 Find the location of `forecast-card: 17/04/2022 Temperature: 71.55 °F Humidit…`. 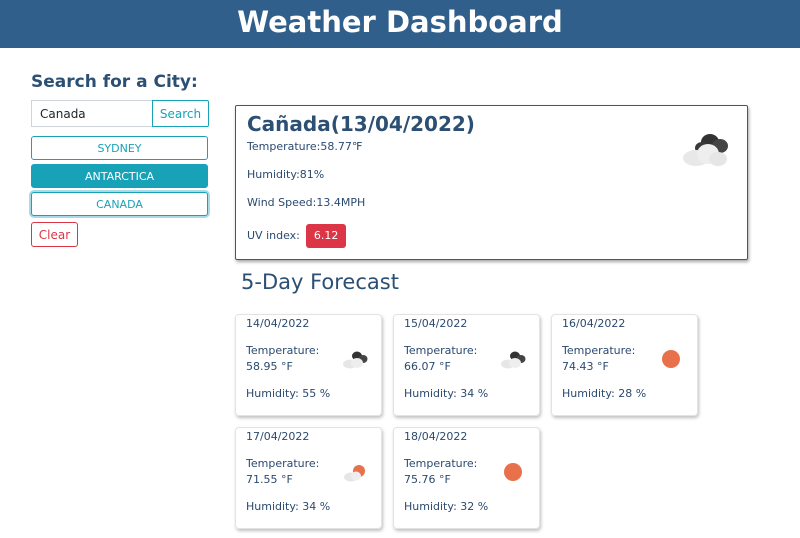

forecast-card: 17/04/2022 Temperature: 71.55 °F Humidit… is located at coordinates (308, 478).